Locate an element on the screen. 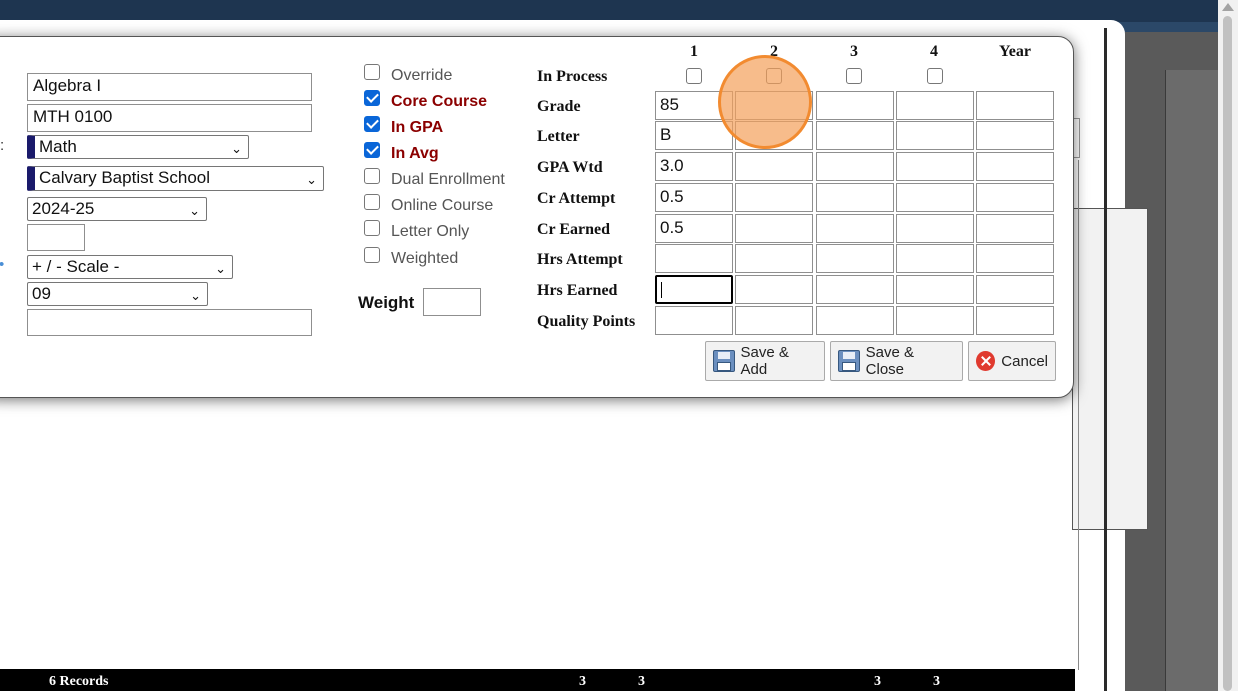 The width and height of the screenshot is (1238, 691). letter-cell-1: B is located at coordinates (694, 135).